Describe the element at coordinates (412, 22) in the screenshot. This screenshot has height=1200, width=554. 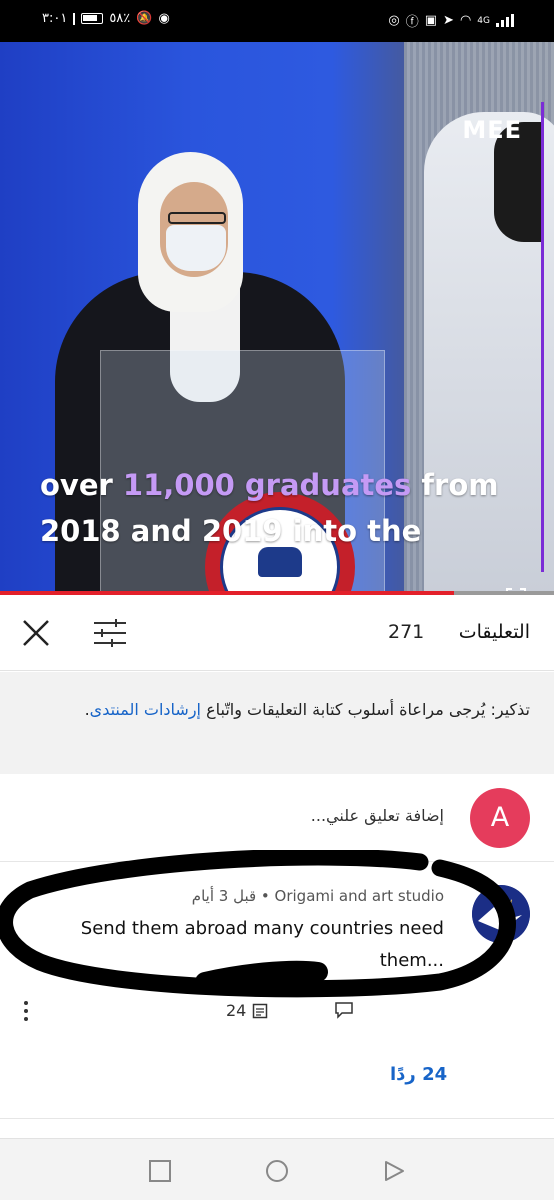
I see `facebook-icon: ⓕ` at that location.